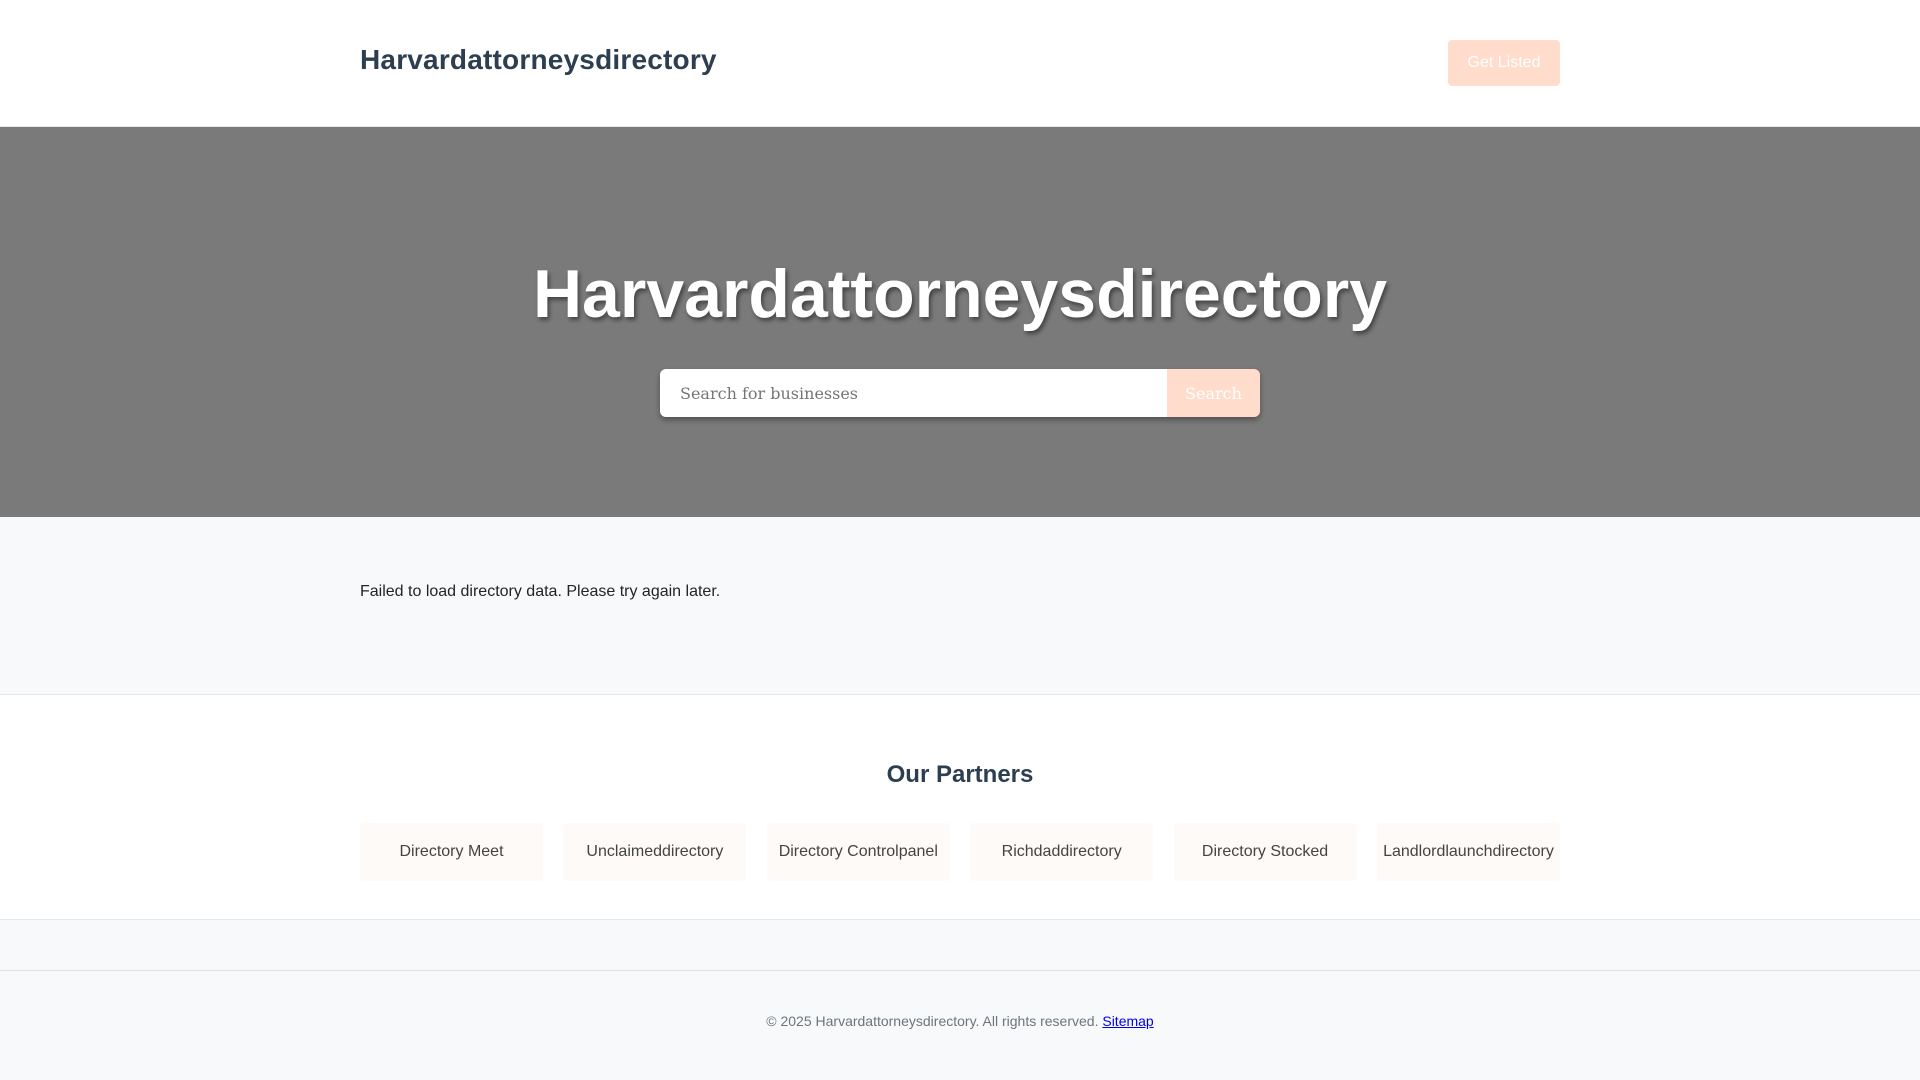 This screenshot has height=1080, width=1920. What do you see at coordinates (1265, 852) in the screenshot?
I see `partner-link: Directory Stocked` at bounding box center [1265, 852].